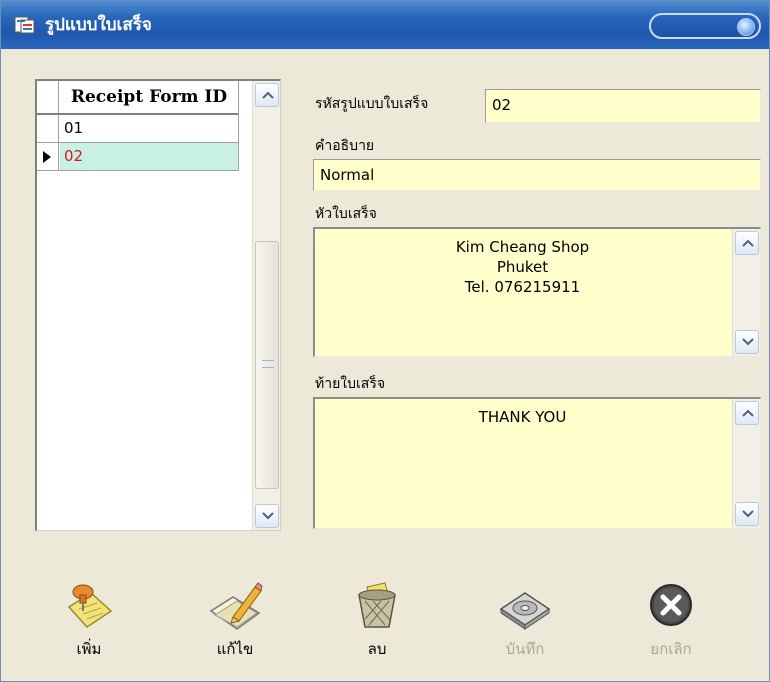  I want to click on window-title: รูปแบบใบเสร็จ, so click(98, 25).